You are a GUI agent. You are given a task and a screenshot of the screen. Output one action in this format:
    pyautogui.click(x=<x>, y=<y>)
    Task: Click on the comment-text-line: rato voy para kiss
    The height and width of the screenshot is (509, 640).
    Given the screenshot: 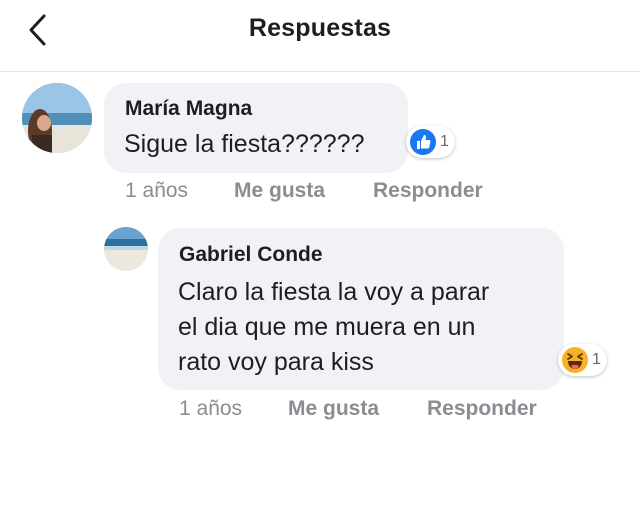 What is the action you would take?
    pyautogui.click(x=276, y=362)
    